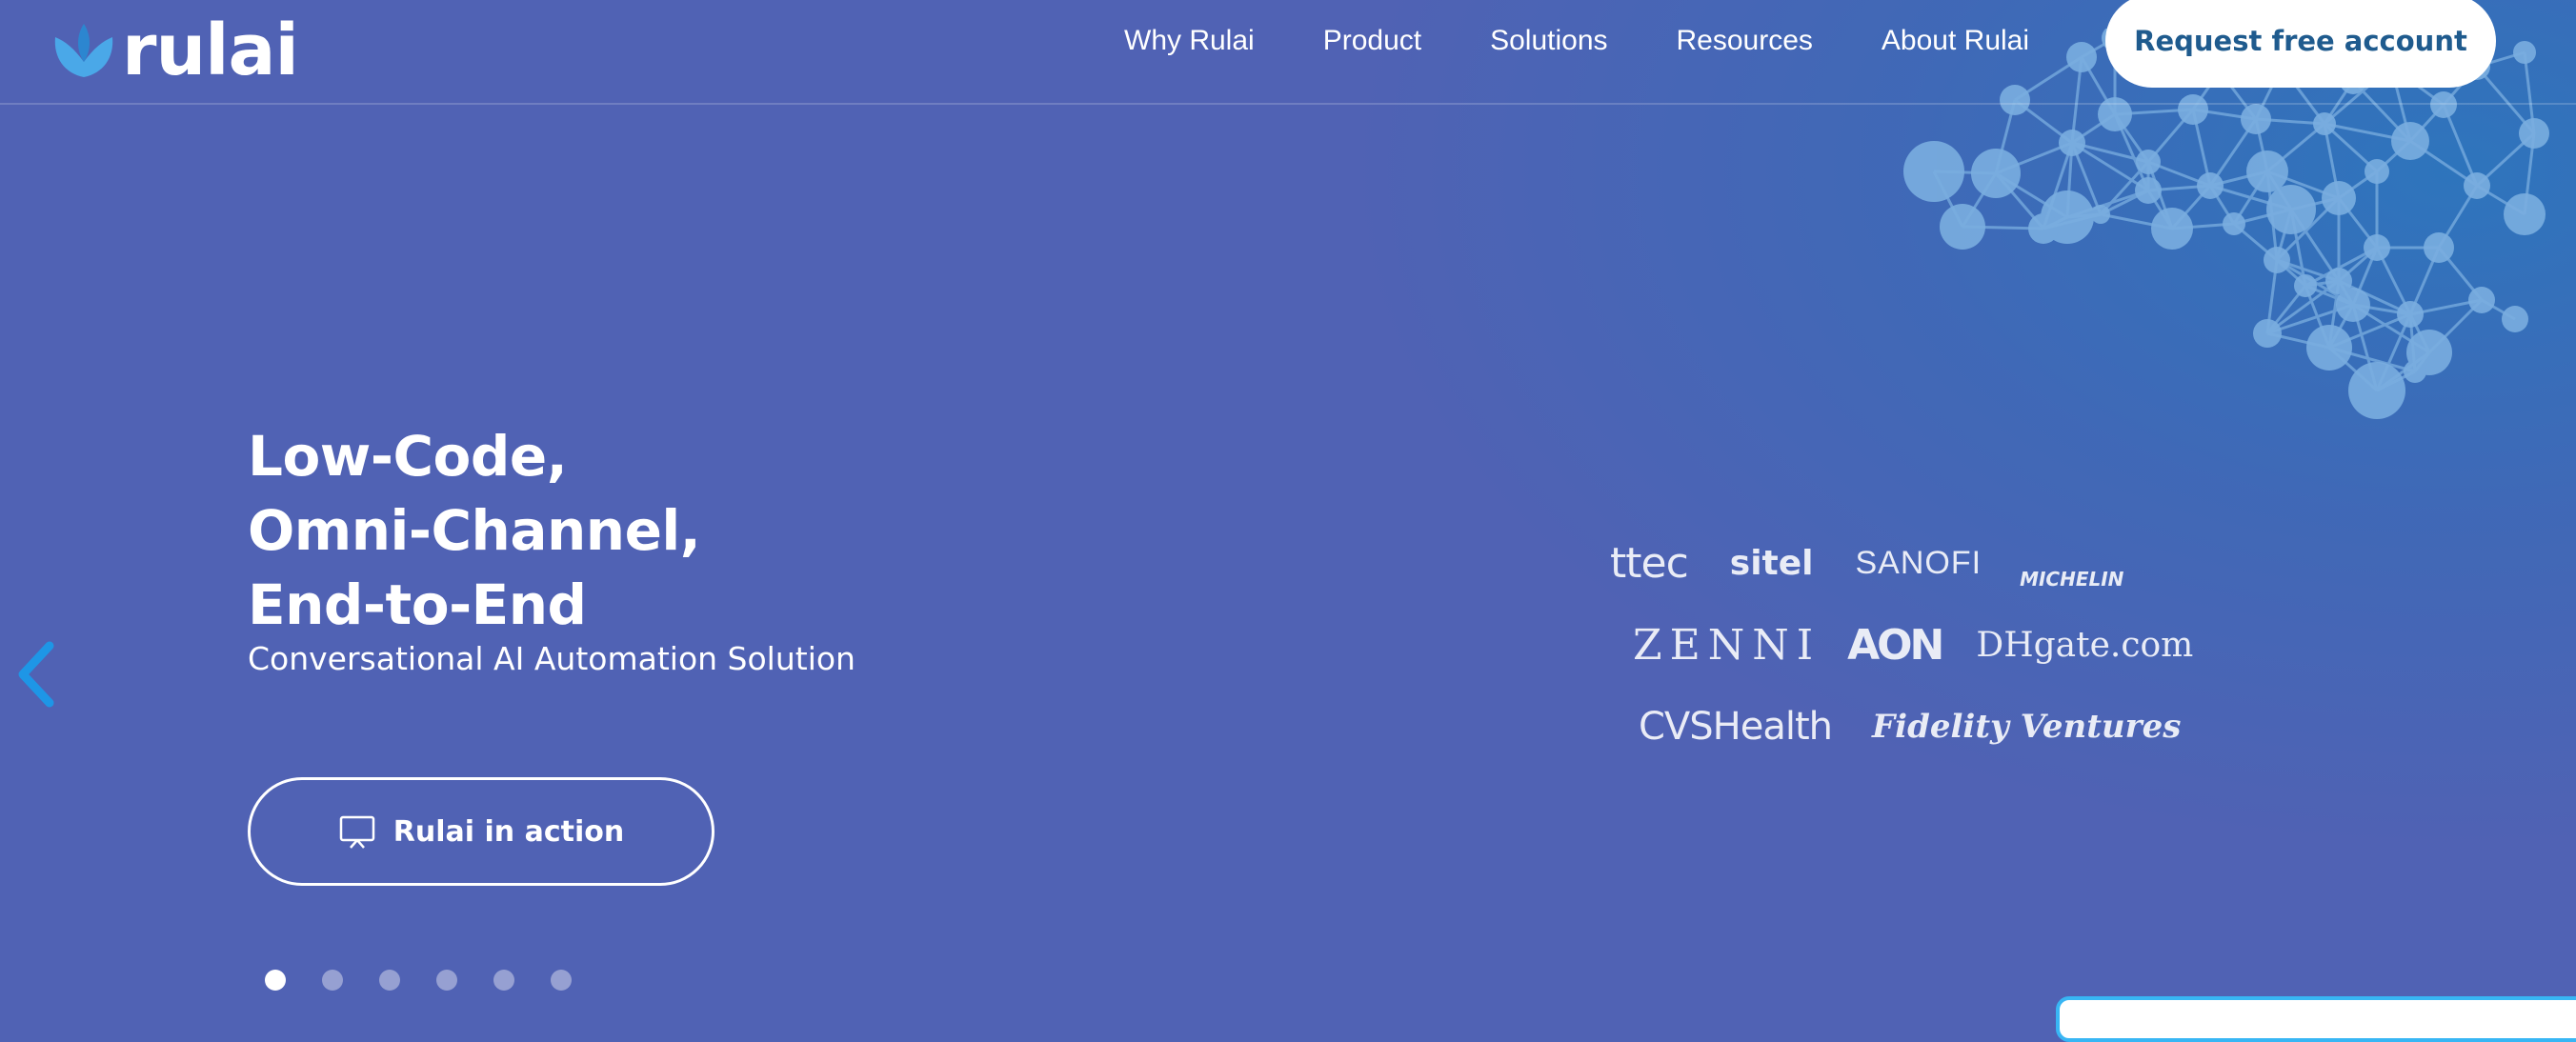 The height and width of the screenshot is (1042, 2576). I want to click on cvs-health-logo: CVSHealth, so click(1736, 727).